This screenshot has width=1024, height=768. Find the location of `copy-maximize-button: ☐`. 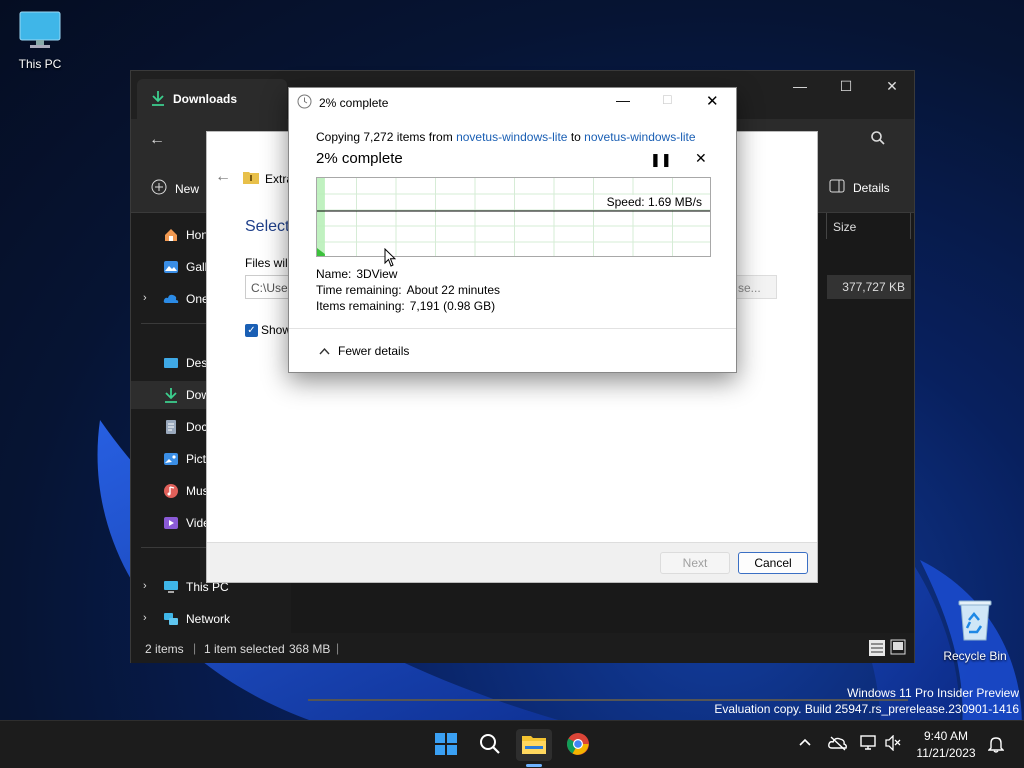

copy-maximize-button: ☐ is located at coordinates (667, 100).